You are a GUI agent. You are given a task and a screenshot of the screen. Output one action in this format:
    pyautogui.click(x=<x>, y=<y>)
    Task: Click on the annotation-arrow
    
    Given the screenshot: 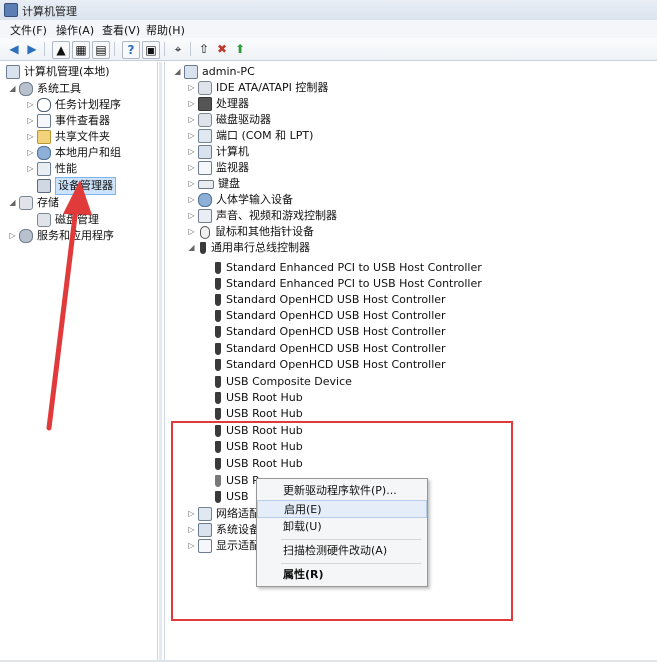 What is the action you would take?
    pyautogui.click(x=69, y=305)
    